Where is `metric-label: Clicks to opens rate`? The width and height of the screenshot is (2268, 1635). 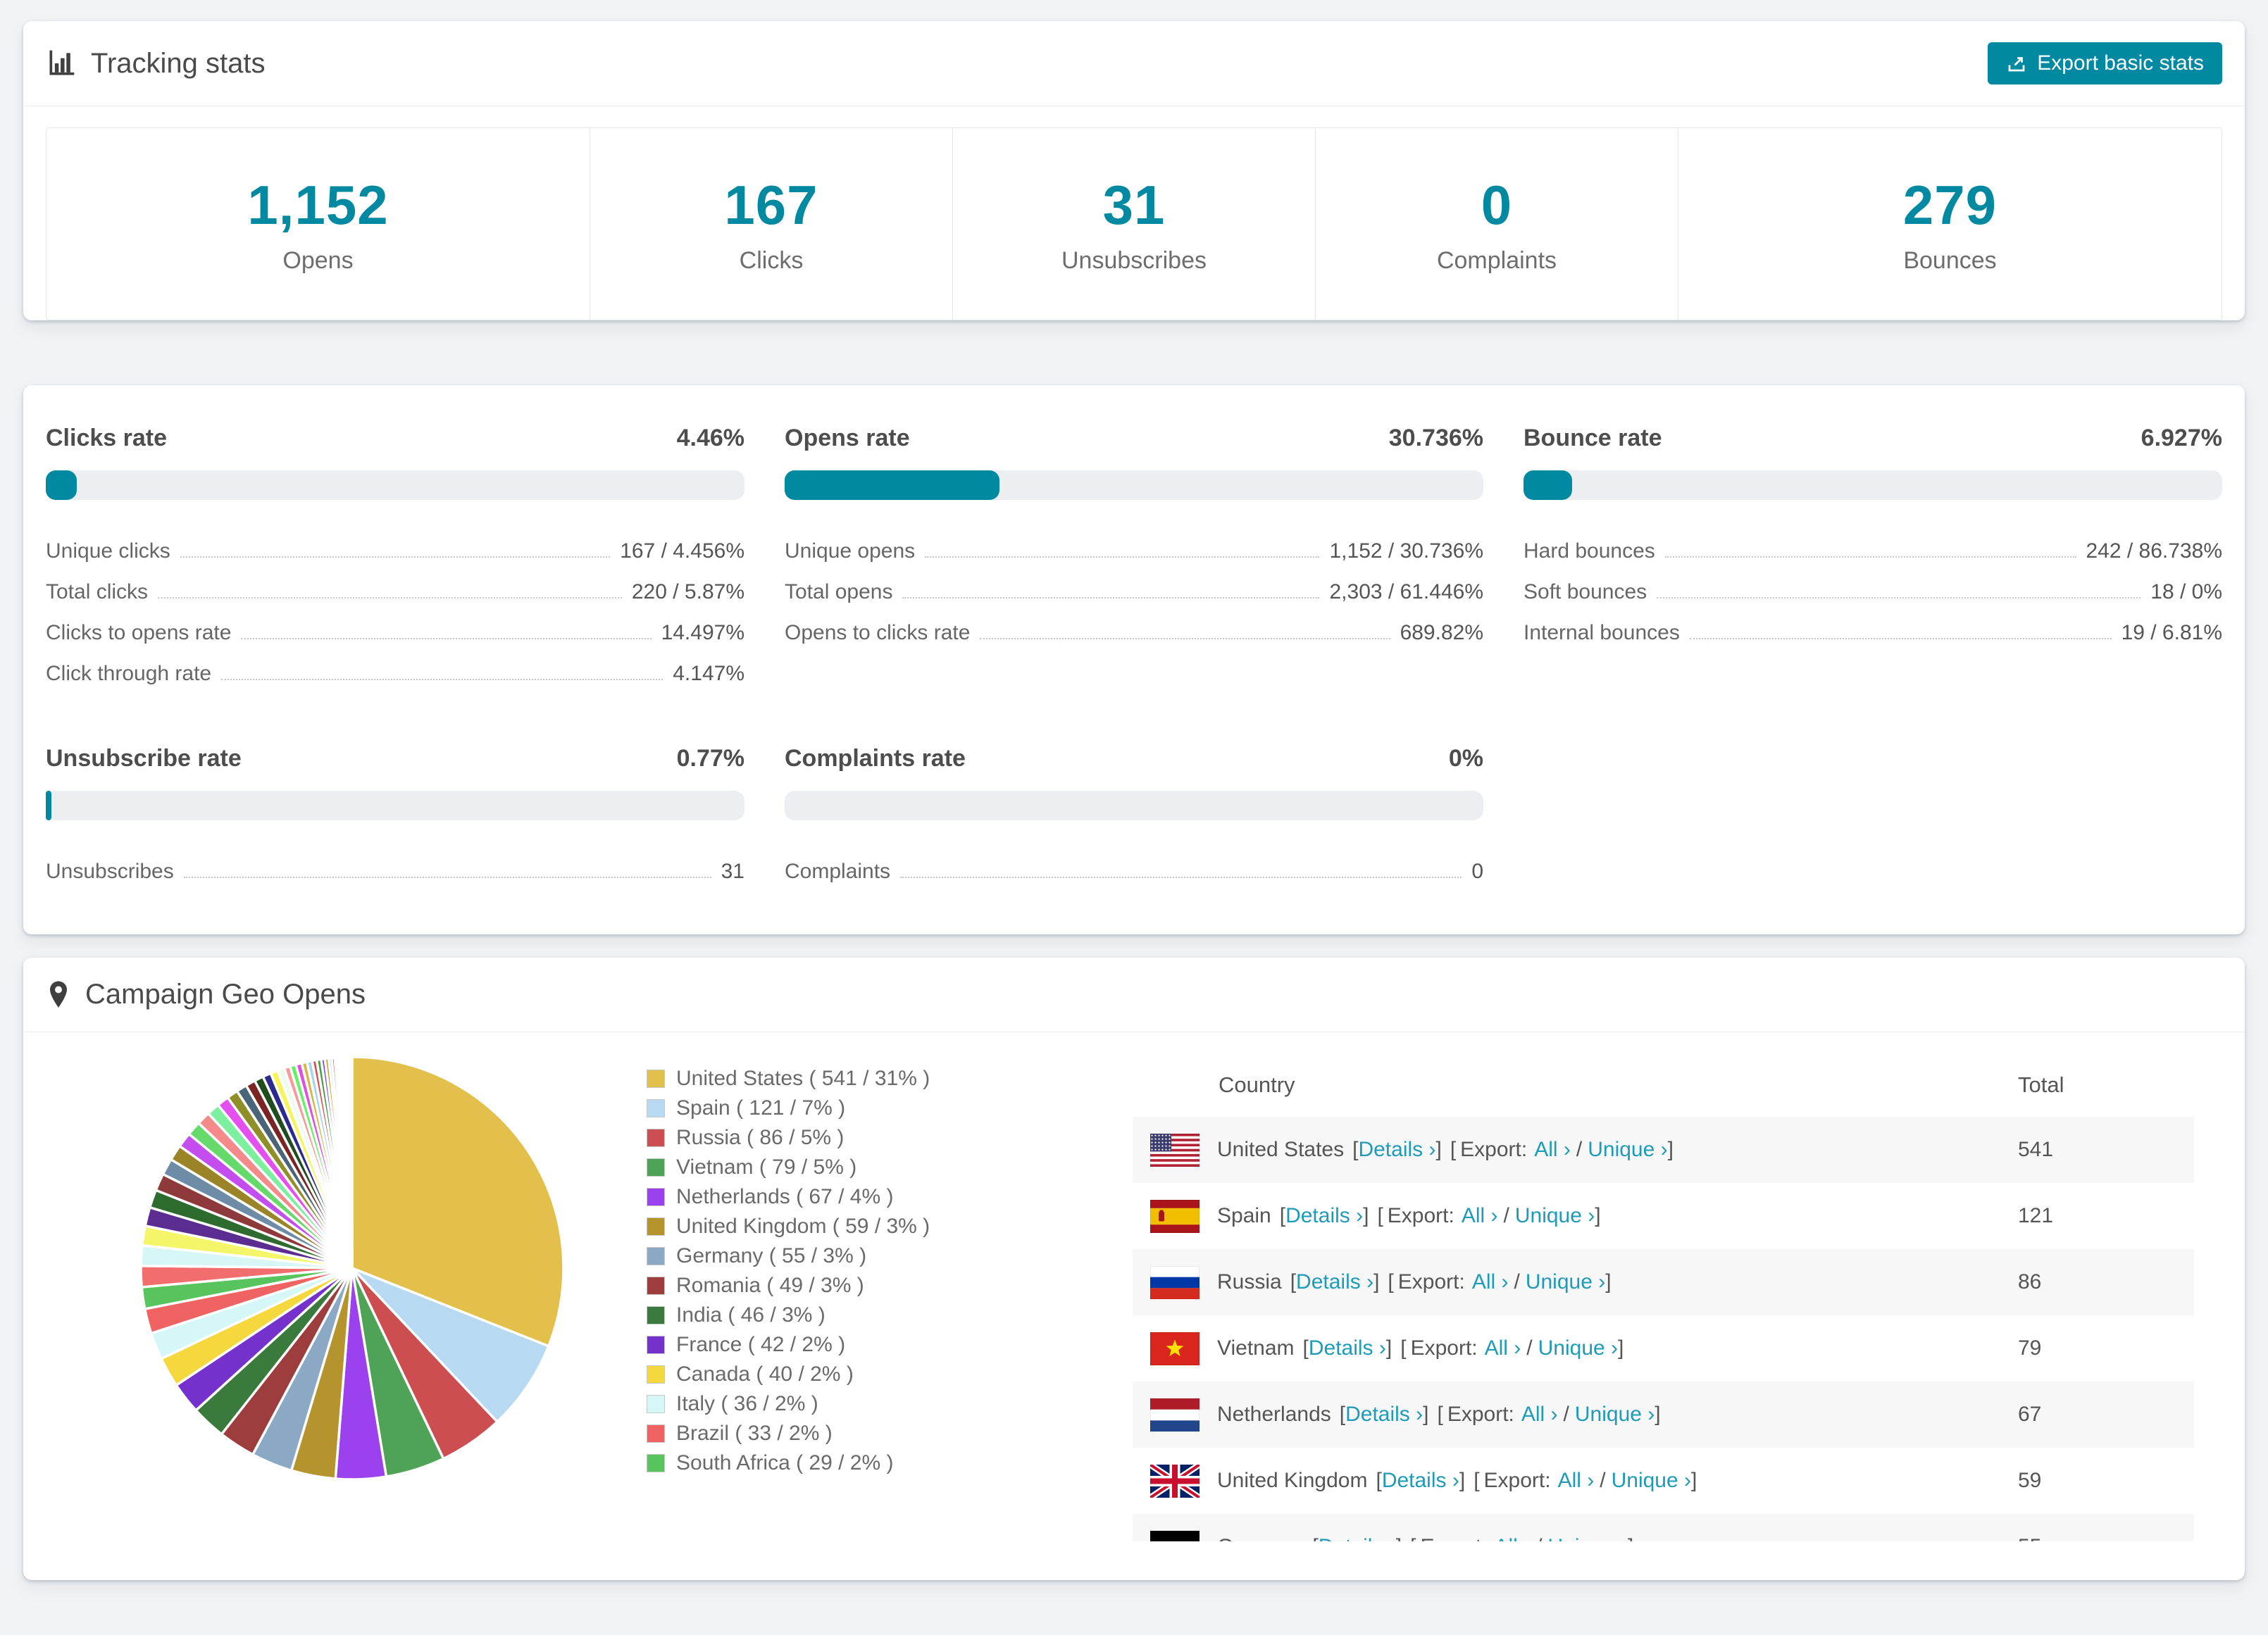 metric-label: Clicks to opens rate is located at coordinates (139, 632).